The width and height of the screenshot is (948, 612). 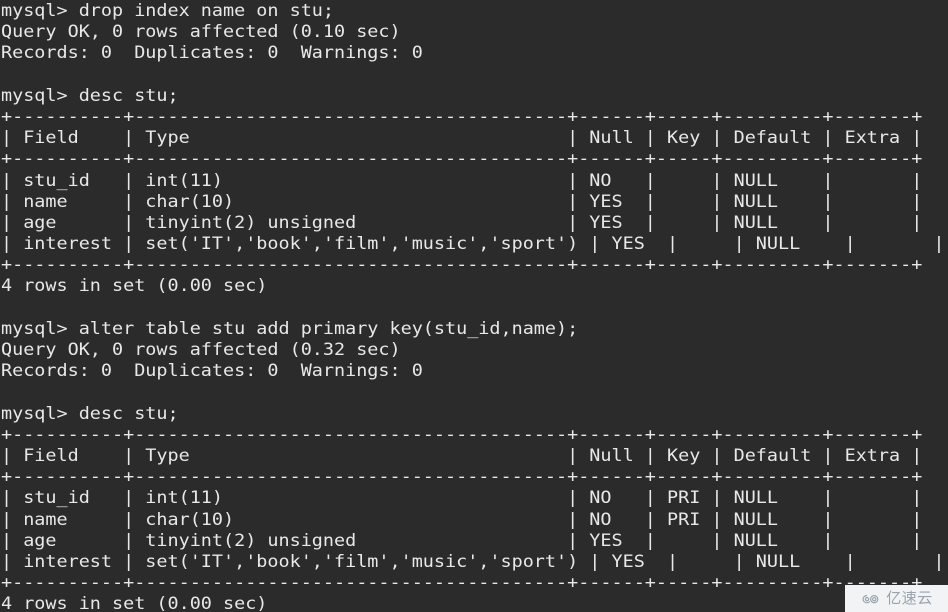 I want to click on terminal-line: | name | char(10) | NO | PRI | NULL | |, so click(x=462, y=519).